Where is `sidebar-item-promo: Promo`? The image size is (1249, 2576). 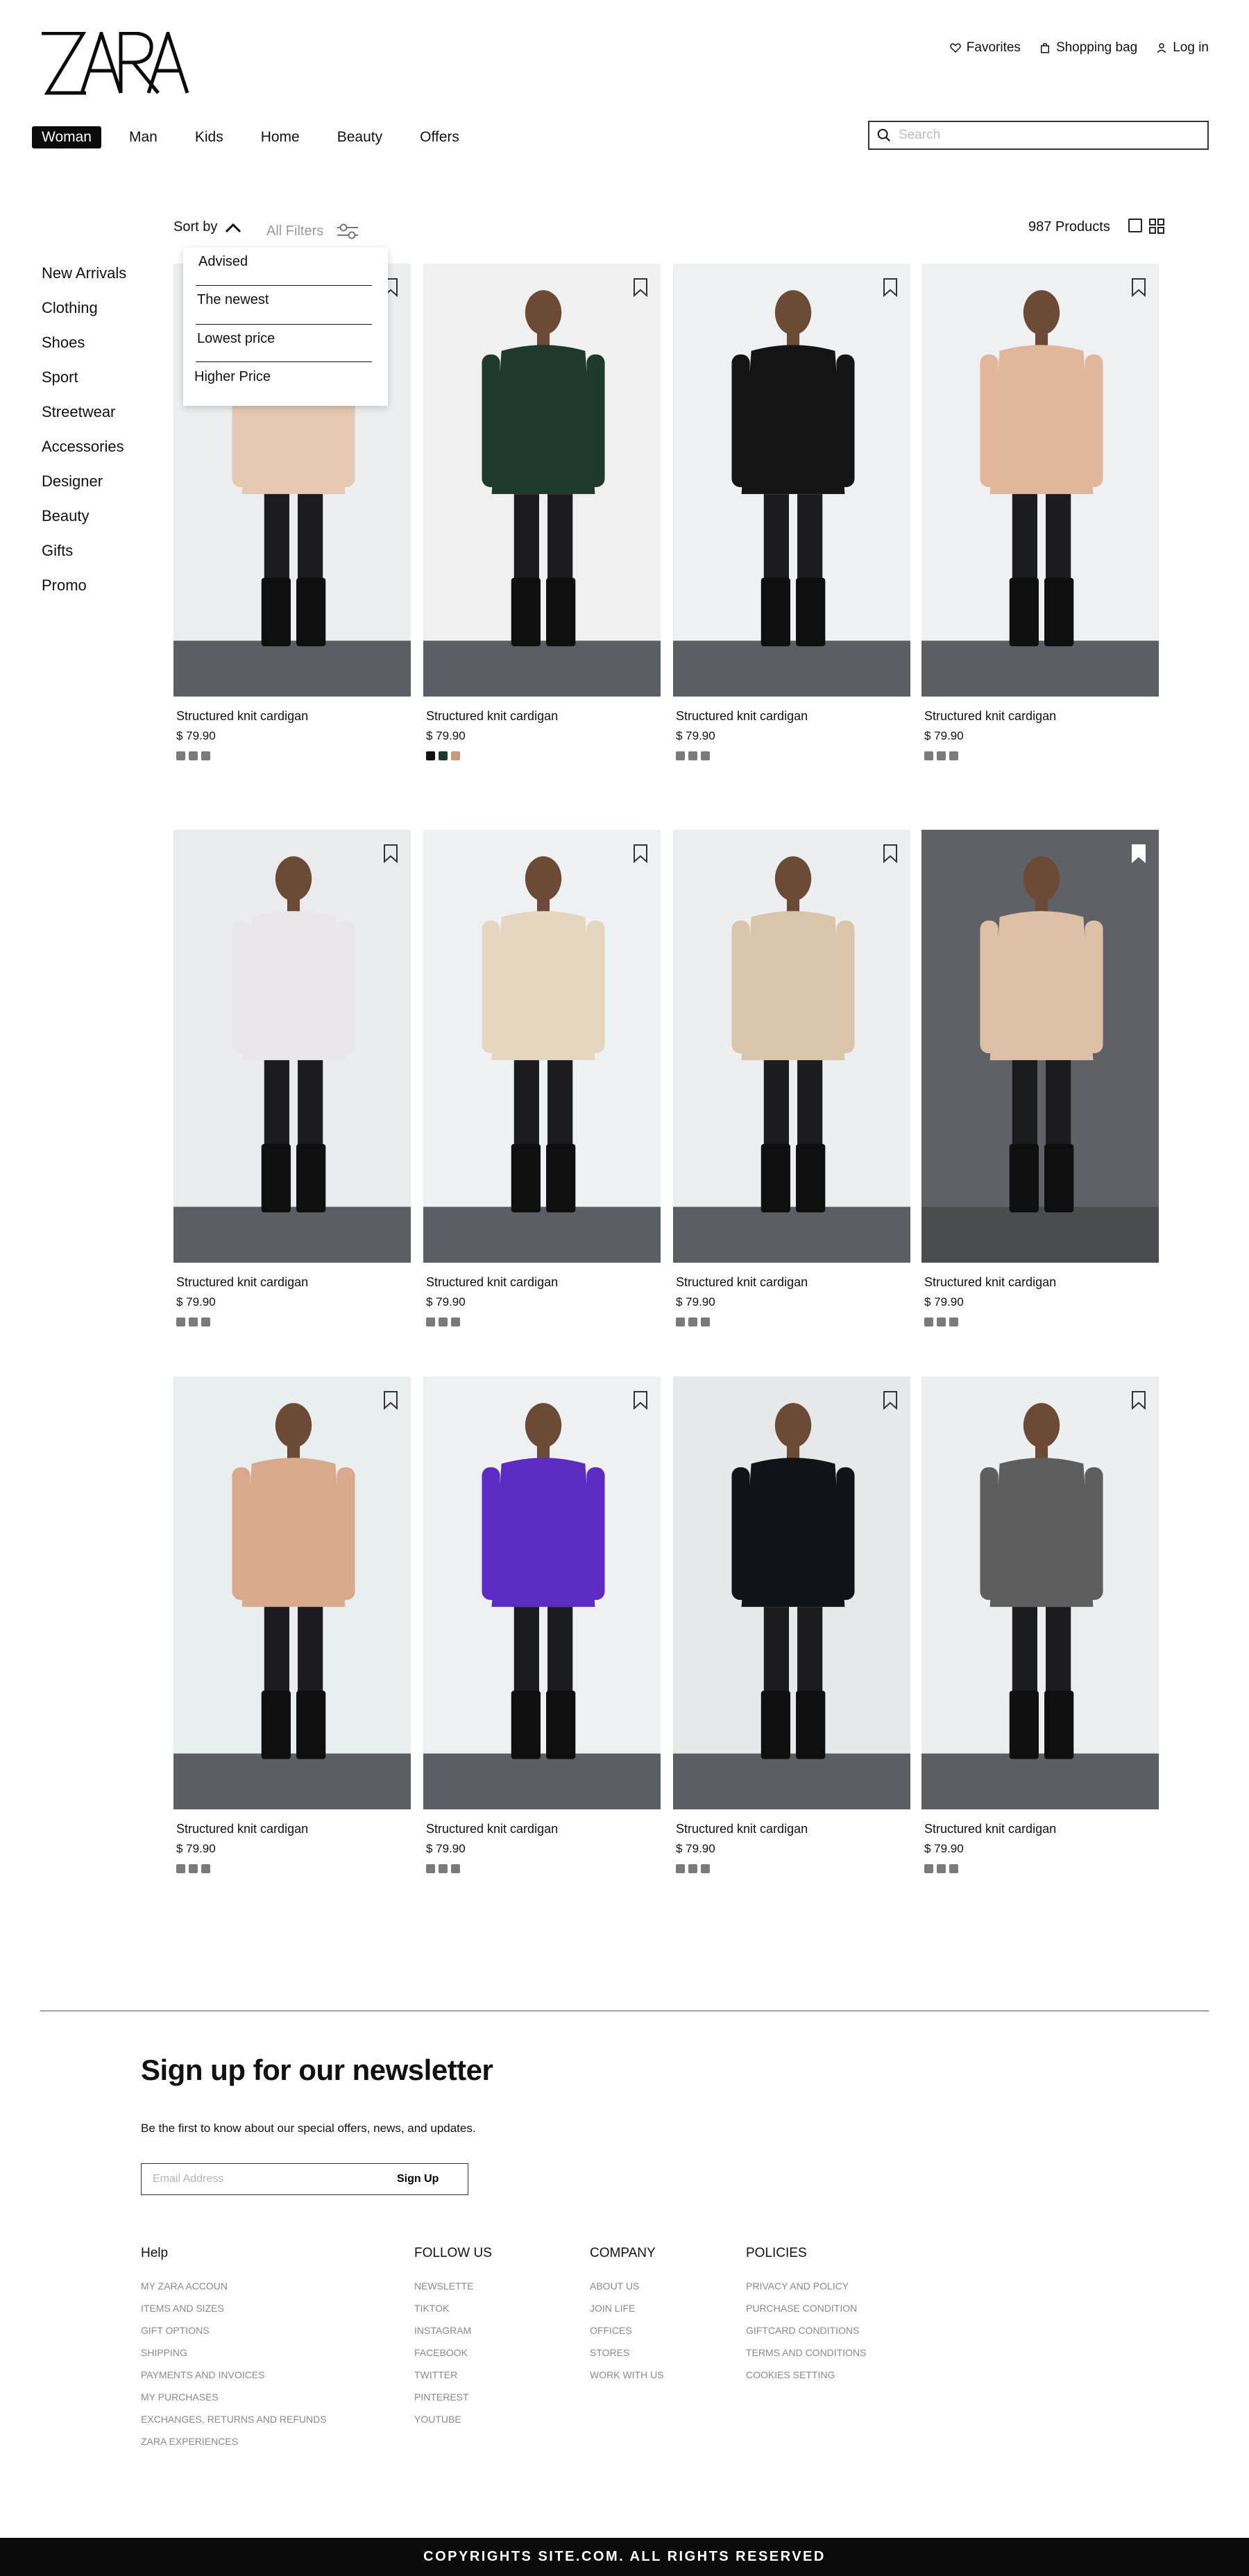
sidebar-item-promo: Promo is located at coordinates (84, 585).